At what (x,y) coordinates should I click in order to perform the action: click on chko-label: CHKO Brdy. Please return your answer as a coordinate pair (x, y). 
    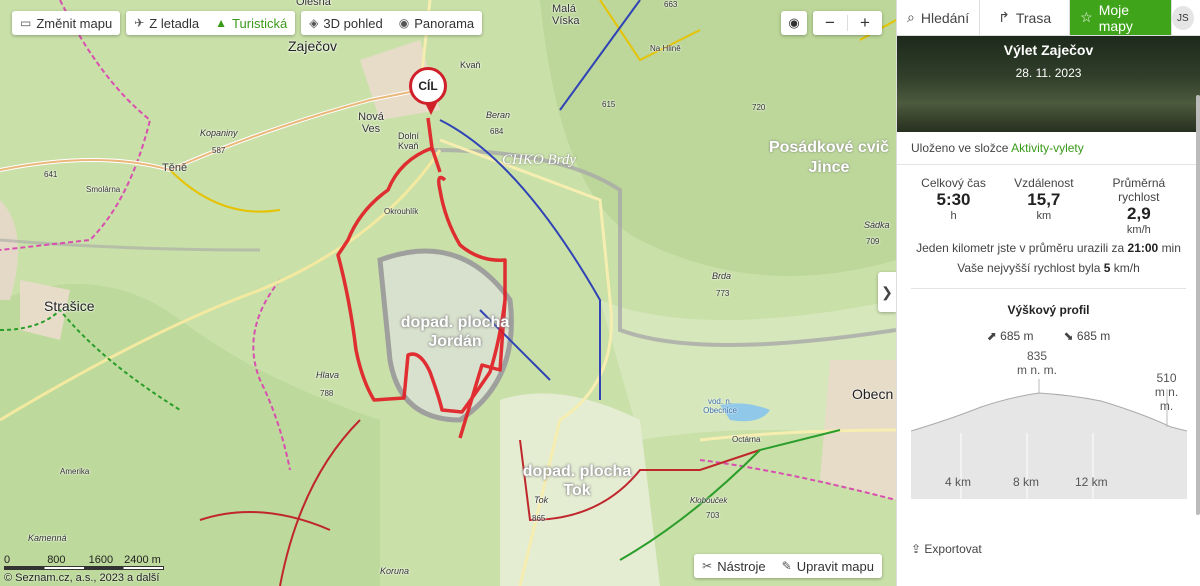
    Looking at the image, I should click on (539, 160).